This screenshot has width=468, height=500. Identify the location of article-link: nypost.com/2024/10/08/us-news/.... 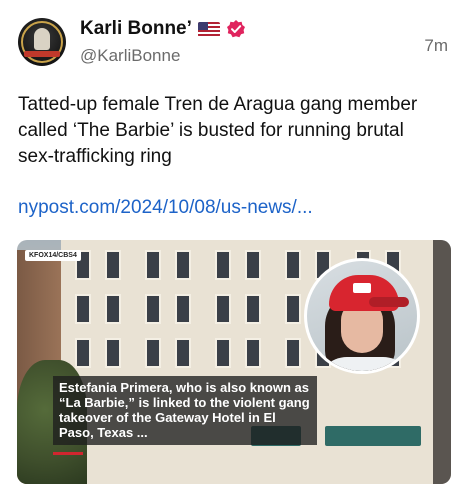
(165, 208).